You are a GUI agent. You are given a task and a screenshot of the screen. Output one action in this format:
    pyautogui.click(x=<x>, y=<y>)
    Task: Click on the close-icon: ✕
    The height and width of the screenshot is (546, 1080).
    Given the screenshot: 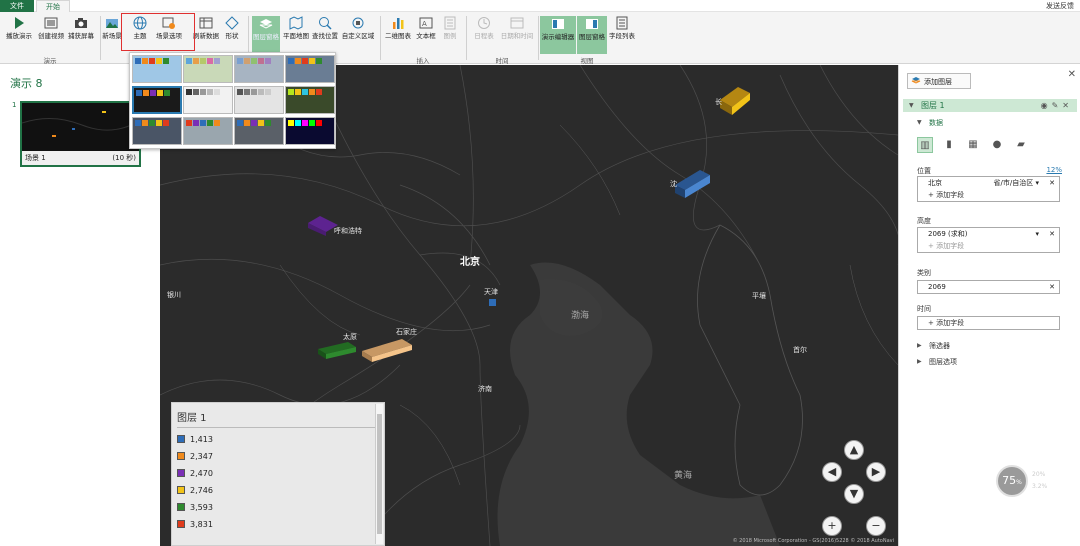 What is the action you would take?
    pyautogui.click(x=1072, y=74)
    